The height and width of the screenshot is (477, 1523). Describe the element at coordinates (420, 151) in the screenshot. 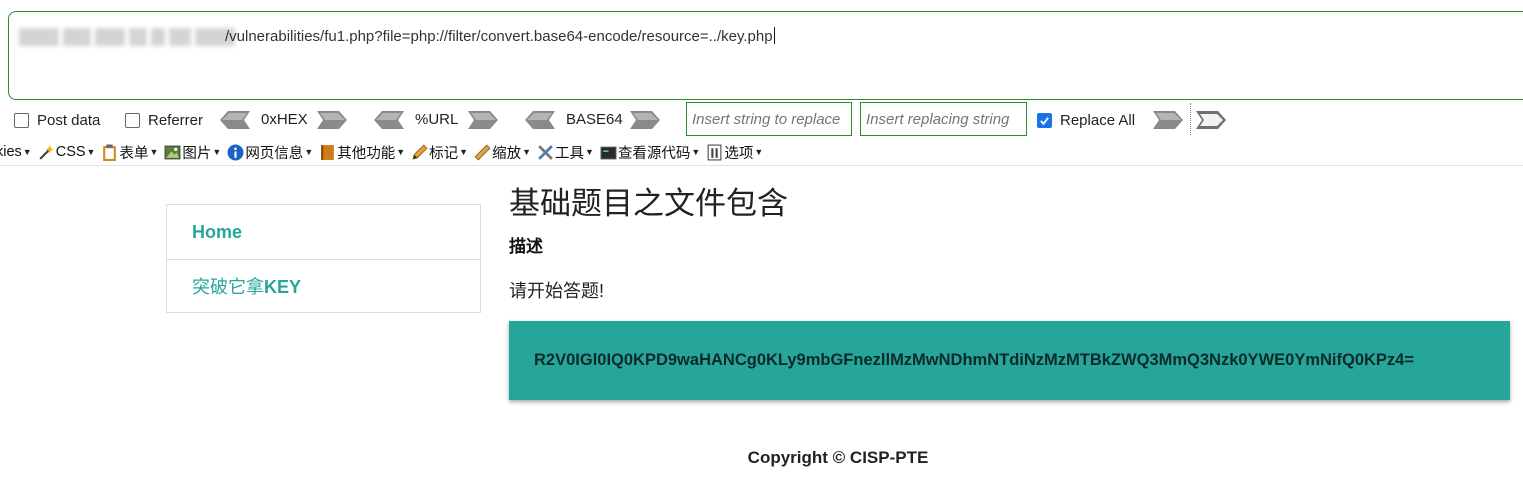

I see `pencil-icon` at that location.